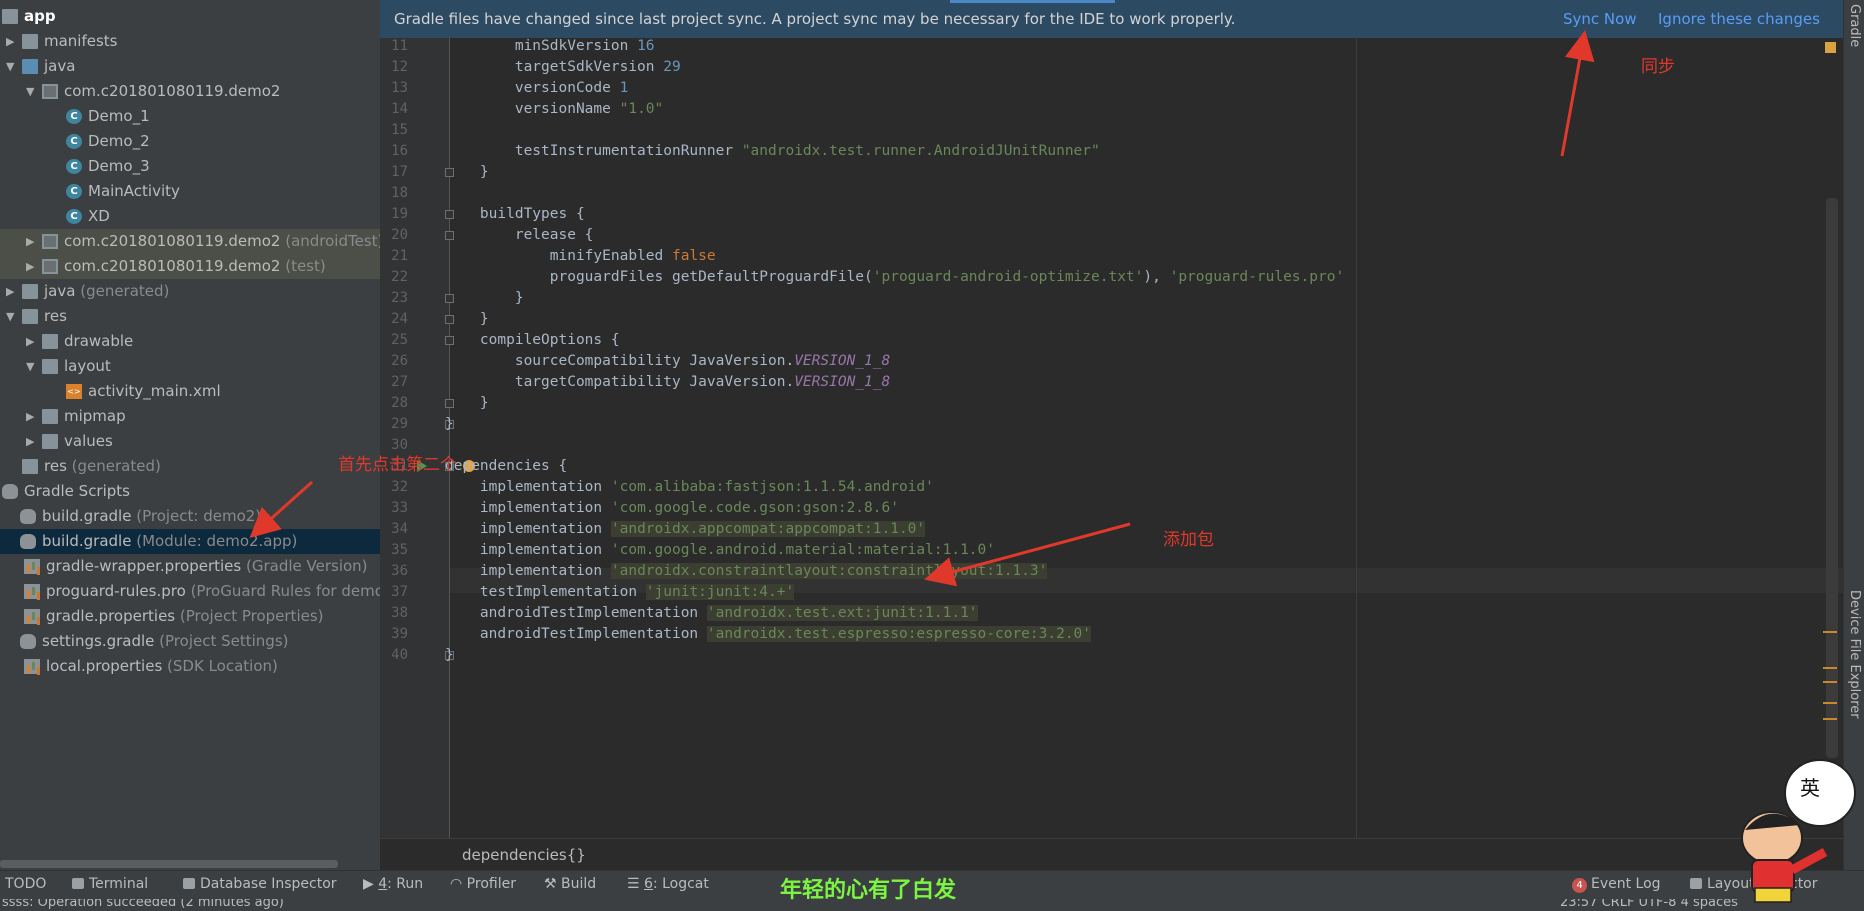  I want to click on tree-row: C Demo_3, so click(190, 166).